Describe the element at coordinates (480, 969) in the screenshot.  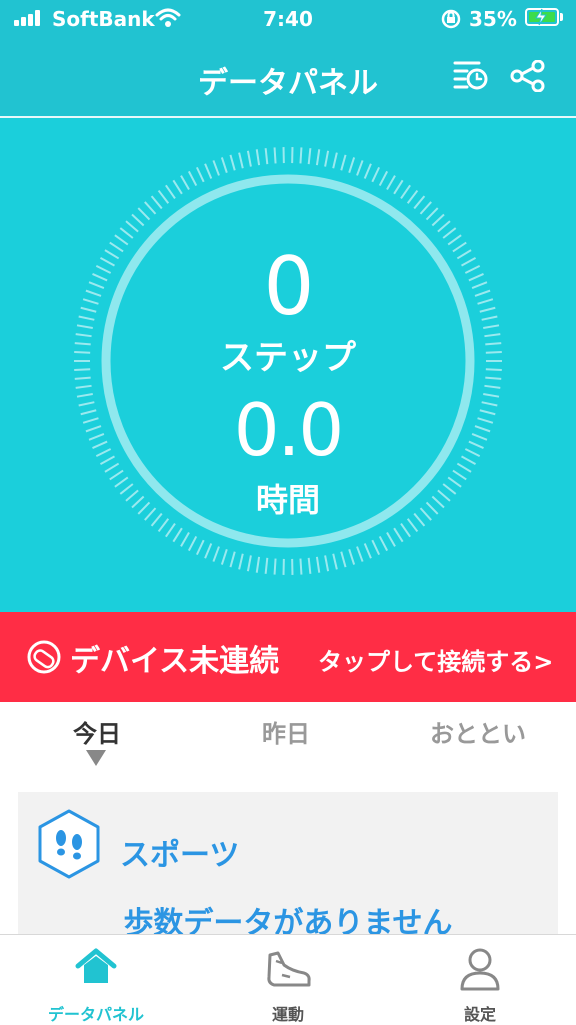
I see `person-icon` at that location.